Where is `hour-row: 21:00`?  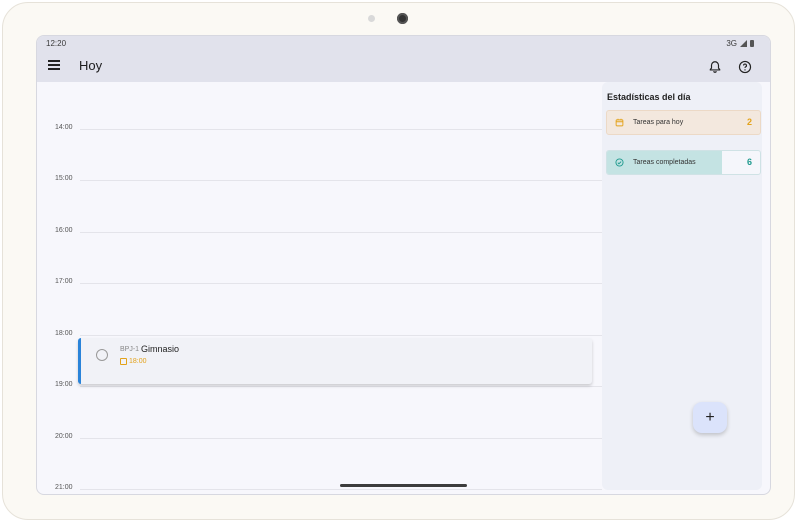 hour-row: 21:00 is located at coordinates (319, 487).